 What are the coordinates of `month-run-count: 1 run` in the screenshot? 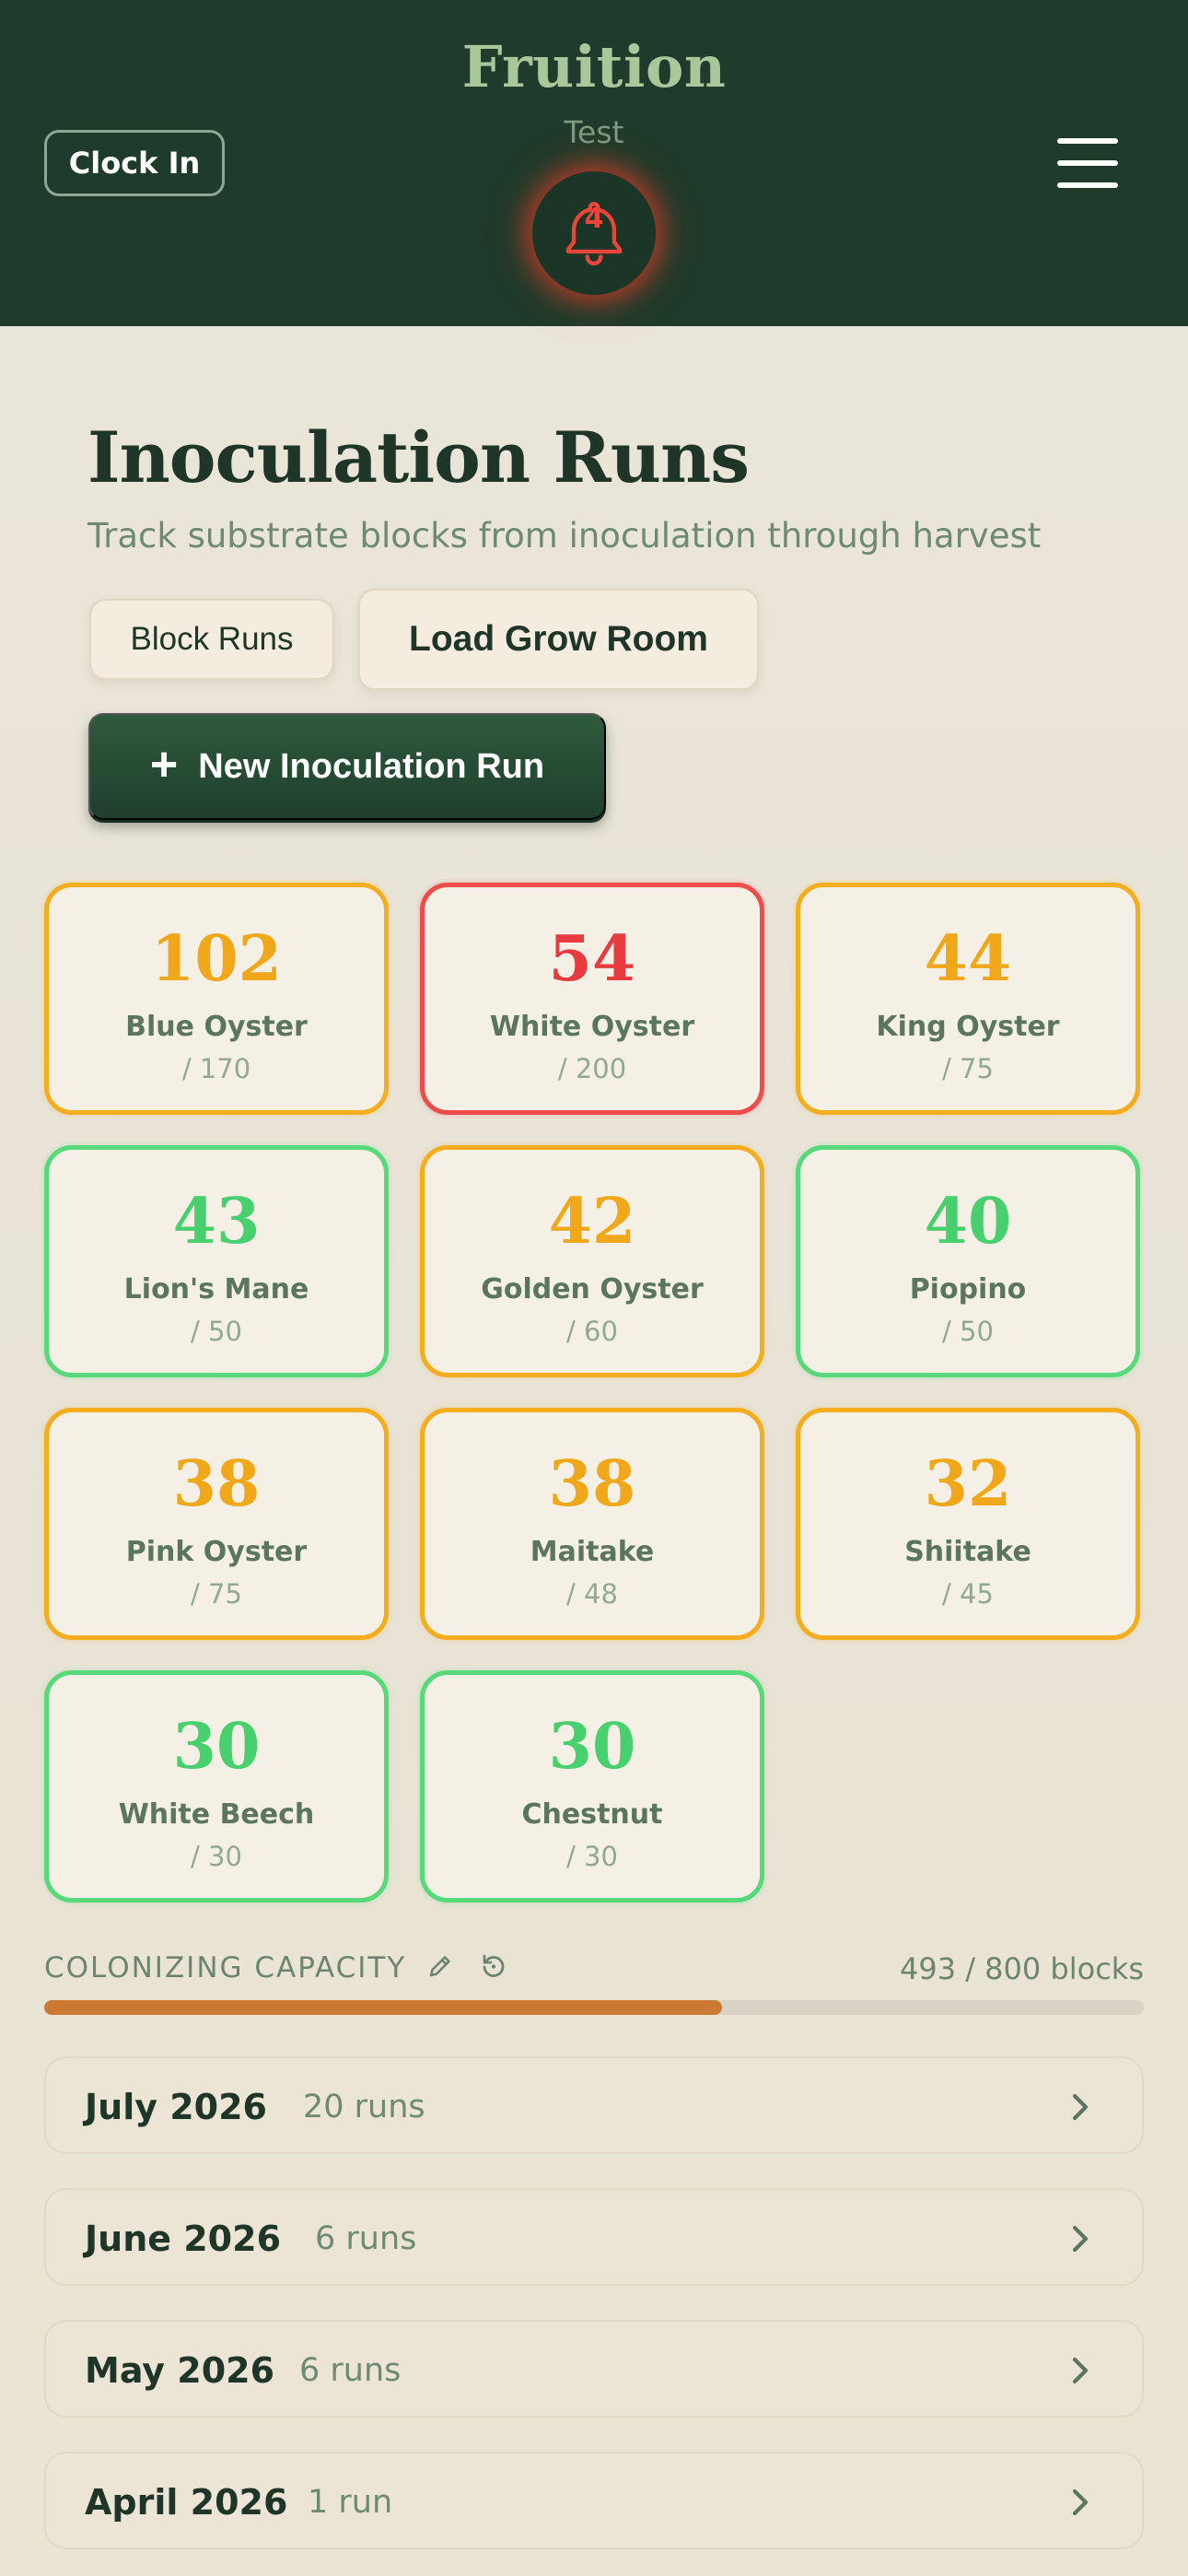 It's located at (350, 2502).